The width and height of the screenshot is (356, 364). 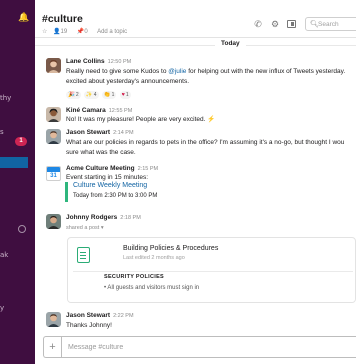 What do you see at coordinates (21, 141) in the screenshot?
I see `unread-badge: 1` at bounding box center [21, 141].